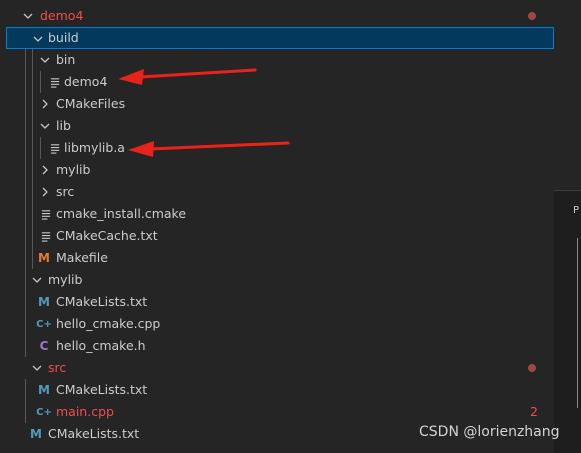 The height and width of the screenshot is (453, 581). Describe the element at coordinates (489, 432) in the screenshot. I see `watermark: CSDN @lorienzhang` at that location.